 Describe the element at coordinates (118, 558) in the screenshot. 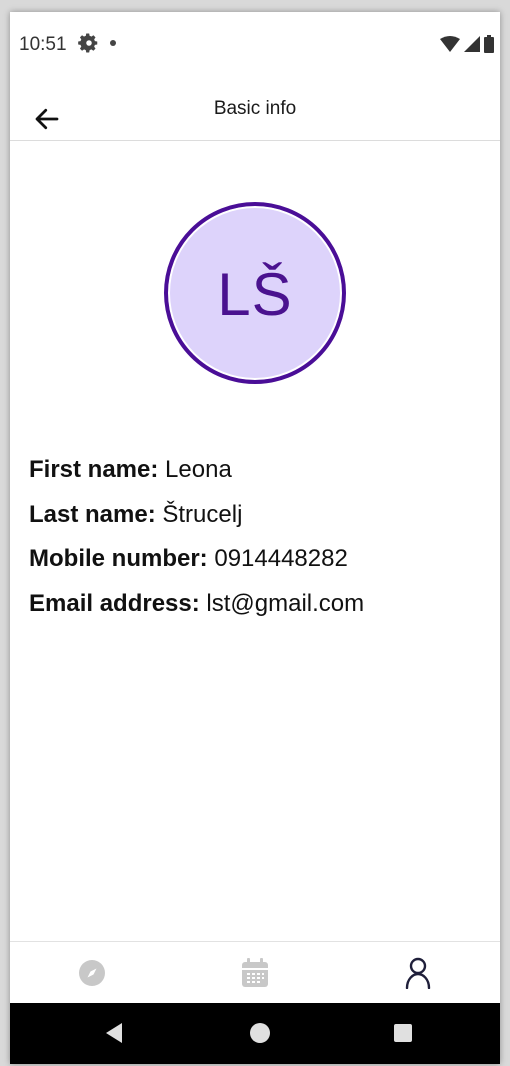

I see `mobile-number-label: Mobile number:` at that location.